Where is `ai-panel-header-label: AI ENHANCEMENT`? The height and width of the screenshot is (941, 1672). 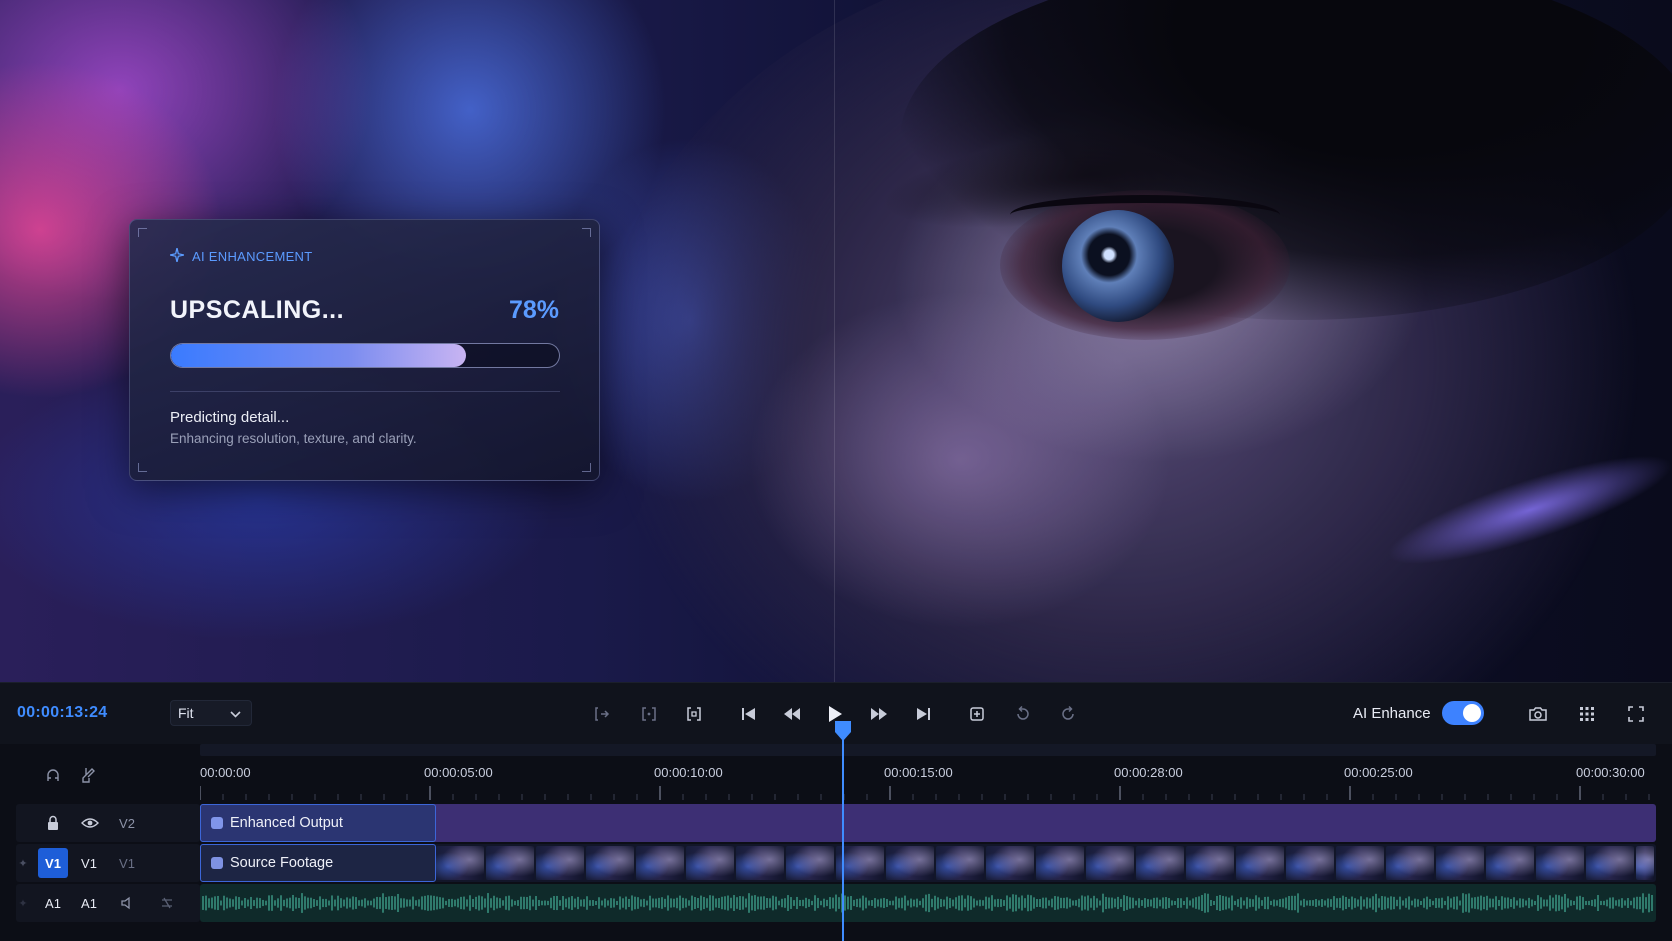 ai-panel-header-label: AI ENHANCEMENT is located at coordinates (252, 256).